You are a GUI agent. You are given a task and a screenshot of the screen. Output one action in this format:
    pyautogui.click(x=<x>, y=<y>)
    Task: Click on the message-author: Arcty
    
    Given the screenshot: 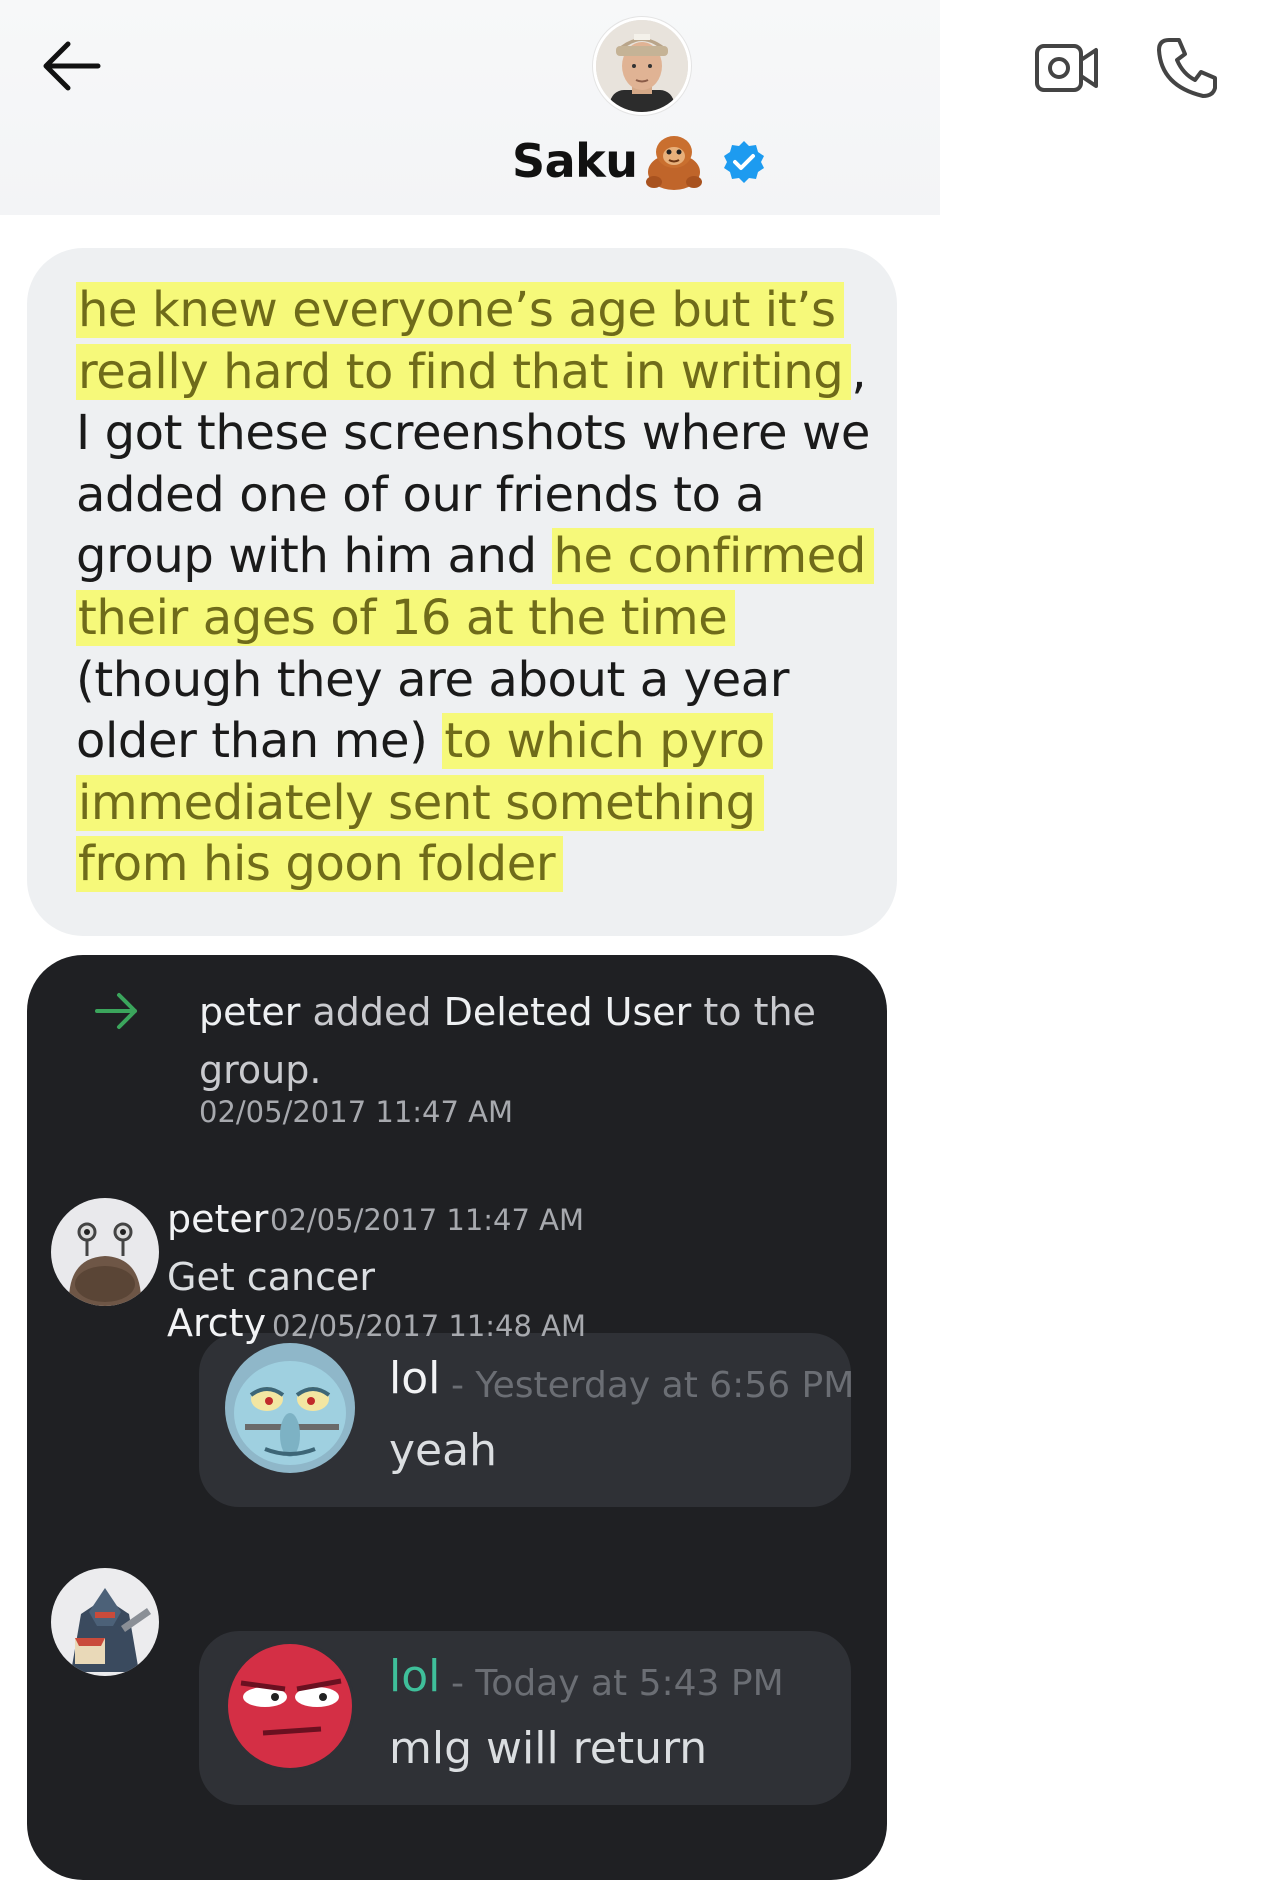 What is the action you would take?
    pyautogui.click(x=216, y=1323)
    